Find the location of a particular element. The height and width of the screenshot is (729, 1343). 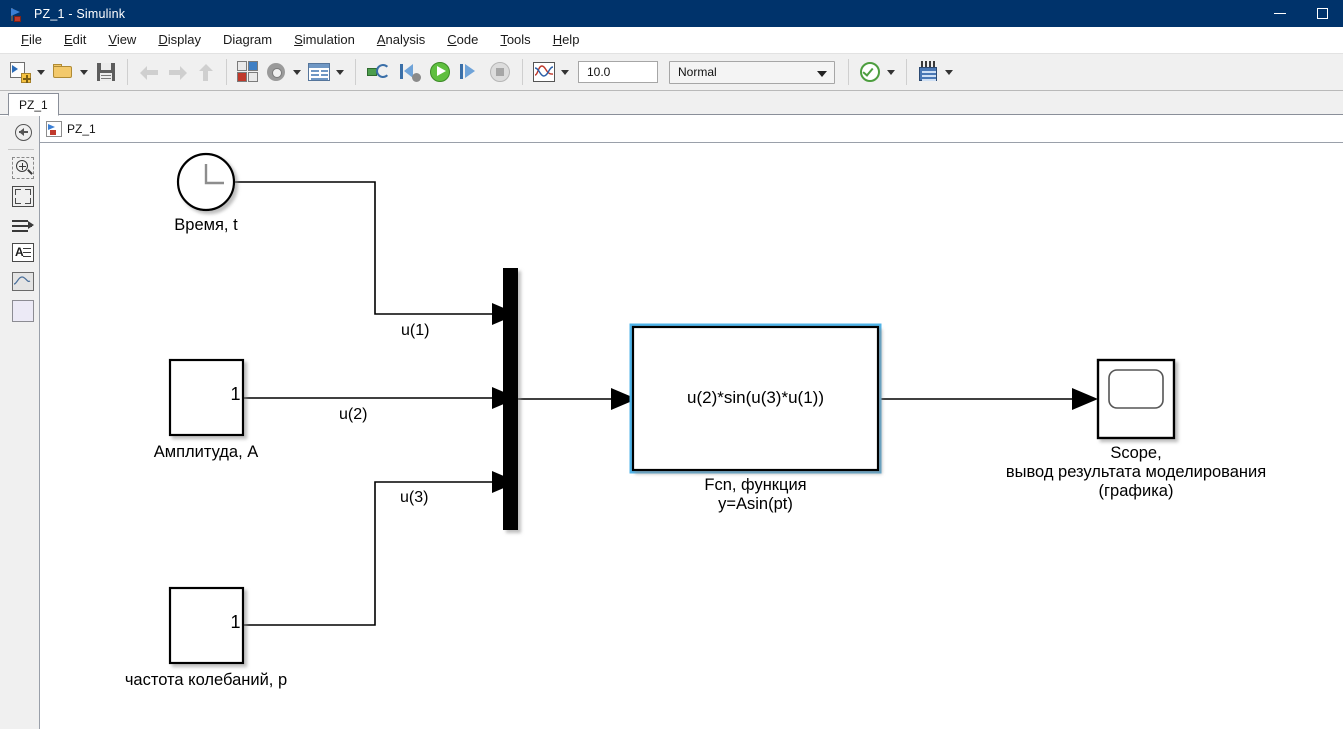

model-configuration-button is located at coordinates (276, 72).